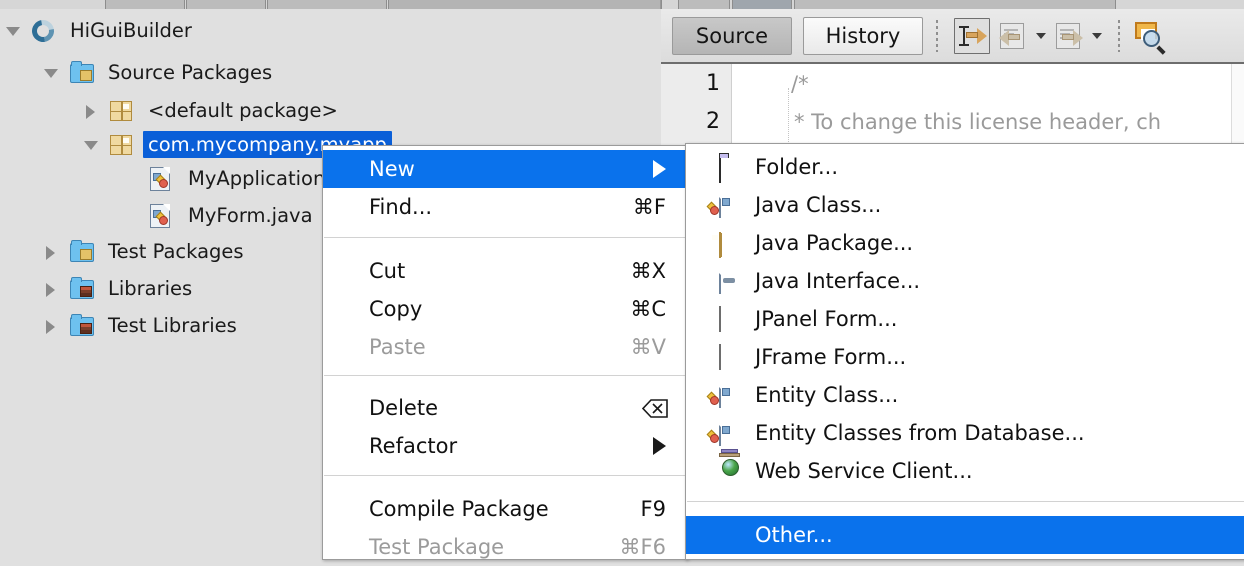  Describe the element at coordinates (731, 281) in the screenshot. I see `java-interface-icon` at that location.